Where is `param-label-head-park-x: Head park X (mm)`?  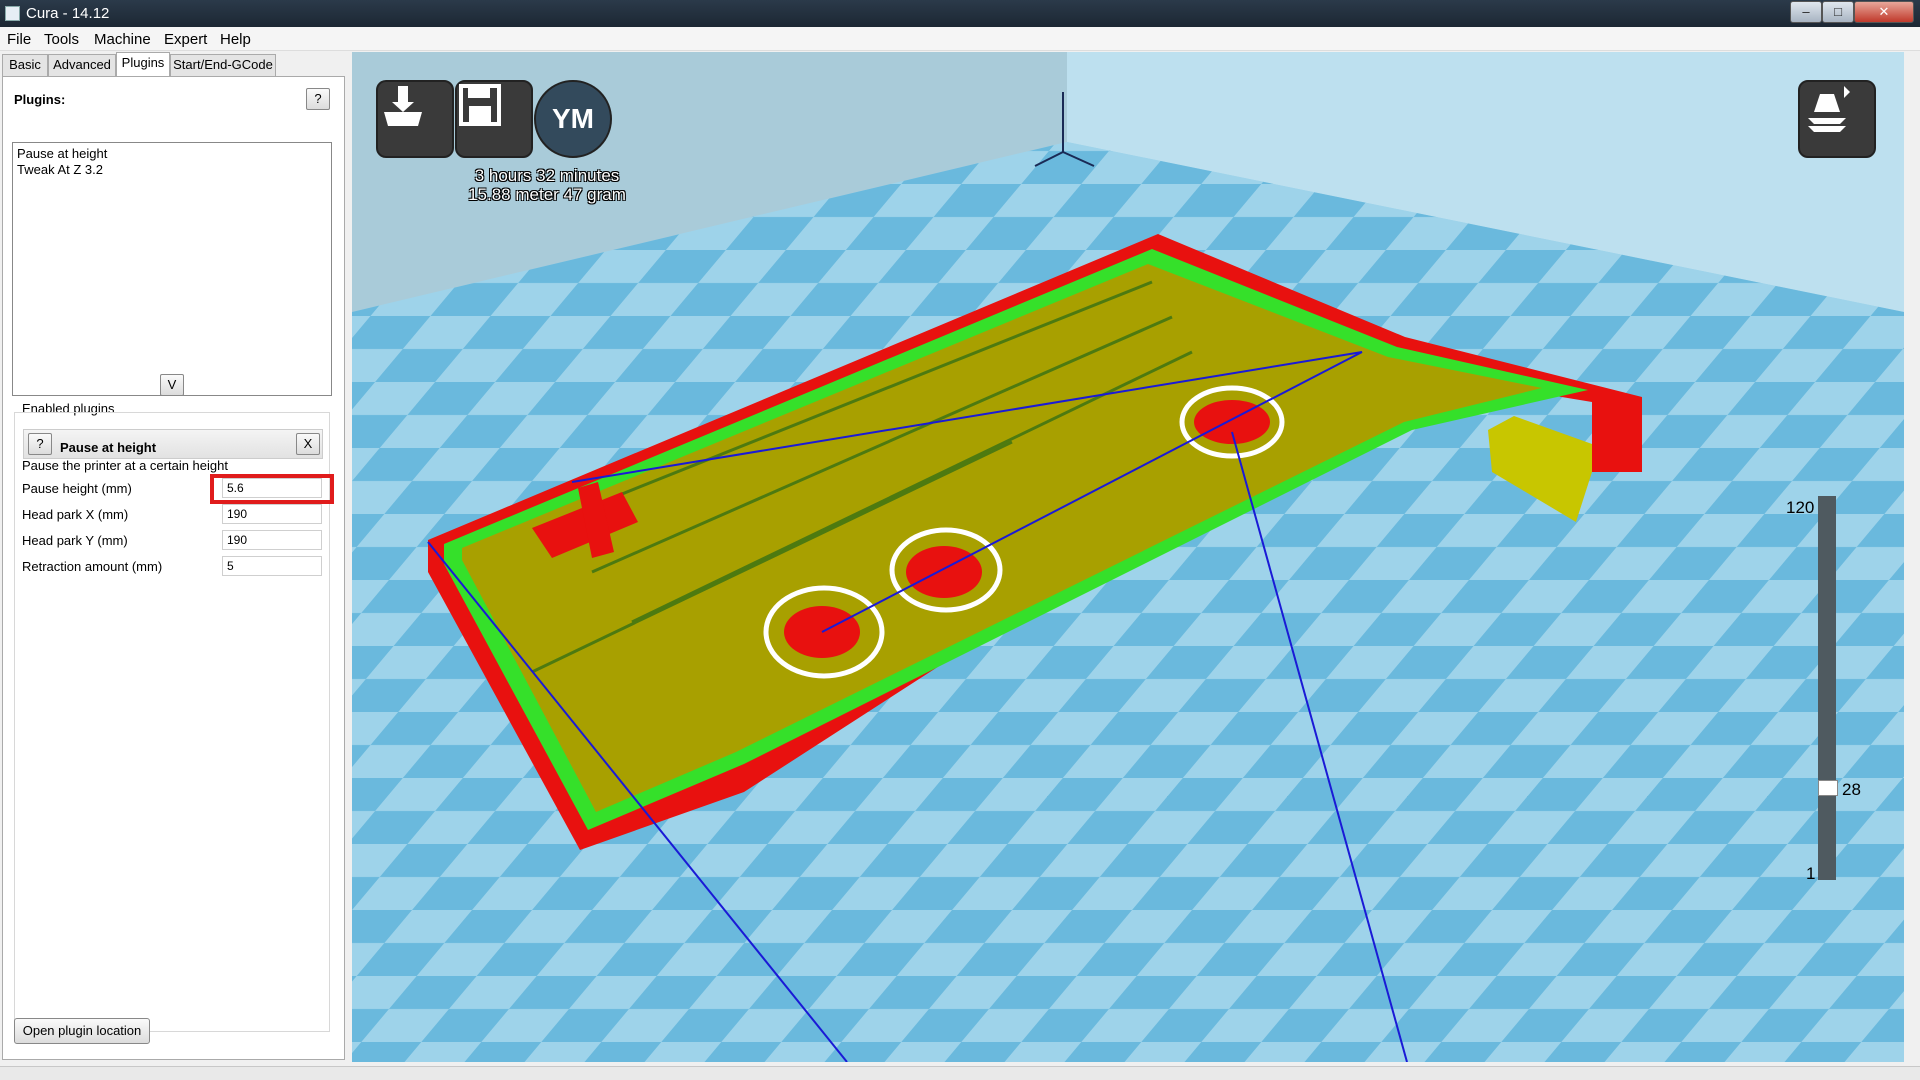
param-label-head-park-x: Head park X (mm) is located at coordinates (75, 514).